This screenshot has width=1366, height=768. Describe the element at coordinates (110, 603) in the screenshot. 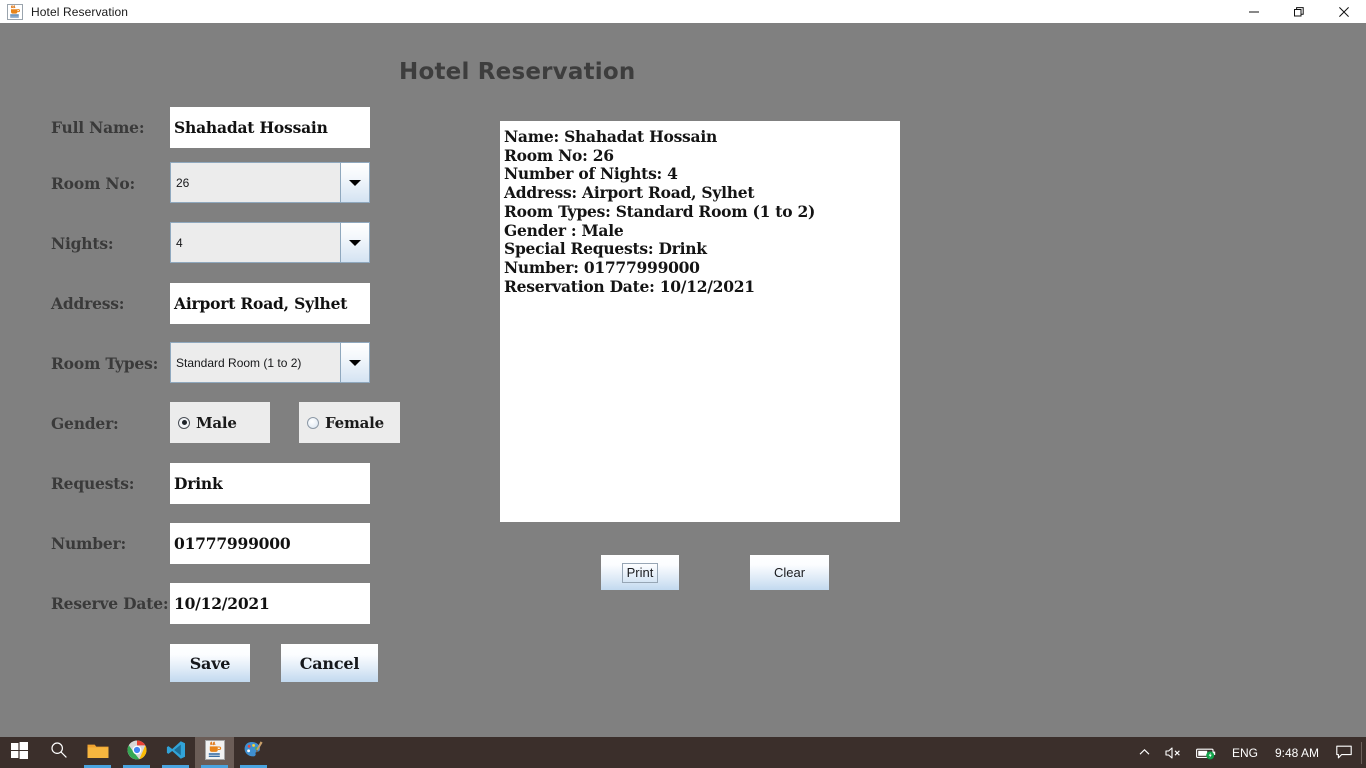

I see `label-reserve-date: Reserve Date:` at that location.